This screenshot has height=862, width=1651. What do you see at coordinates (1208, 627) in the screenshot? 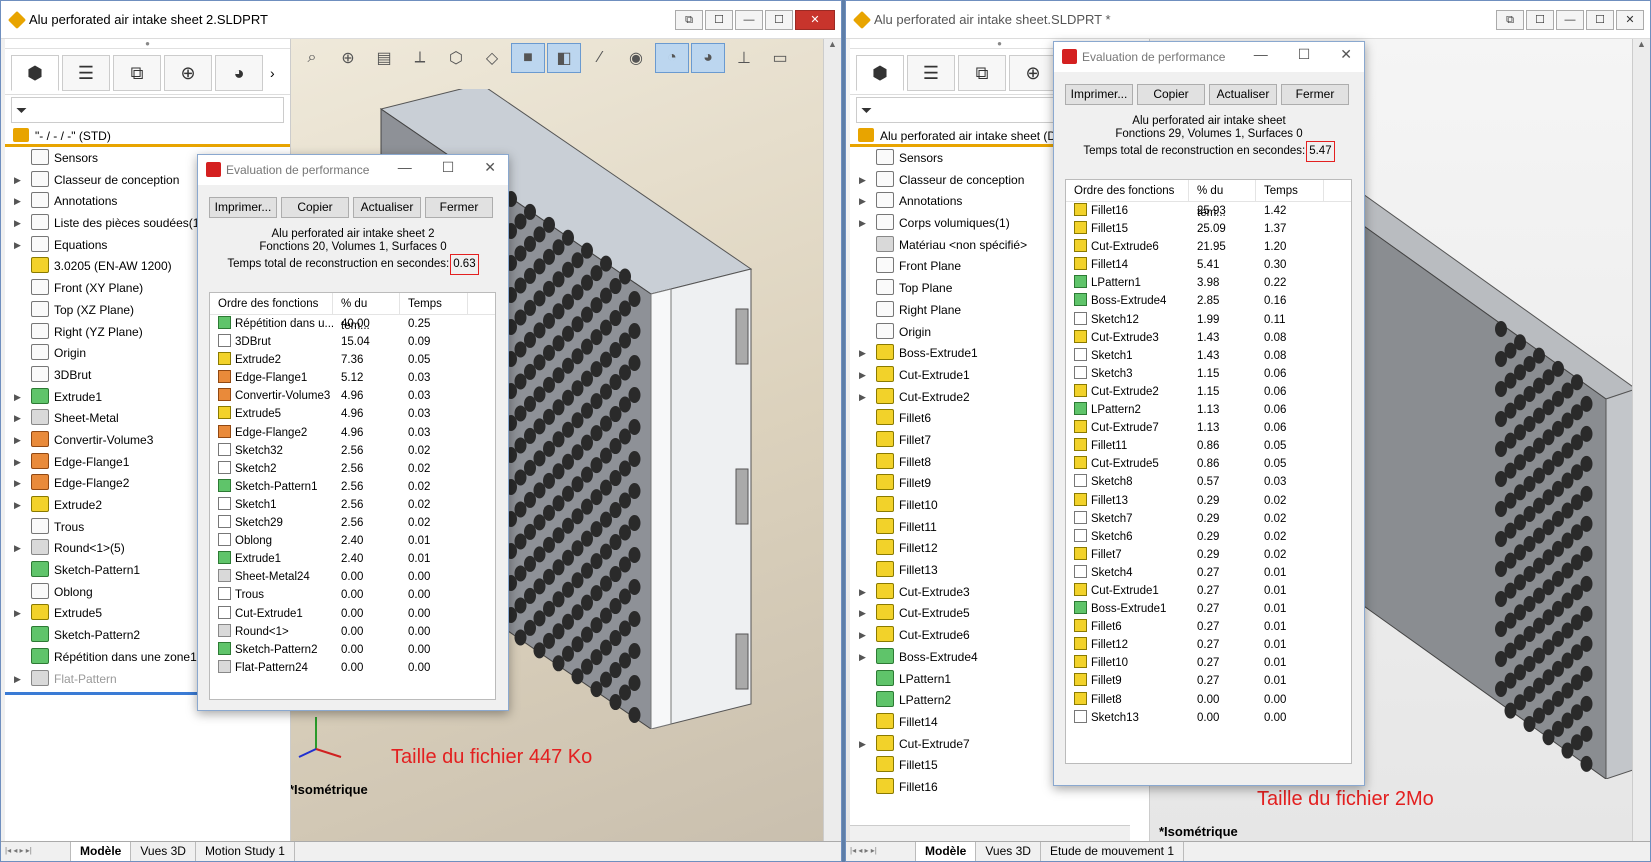
I see `table-row: Fillet6 0.27 0.01` at bounding box center [1208, 627].